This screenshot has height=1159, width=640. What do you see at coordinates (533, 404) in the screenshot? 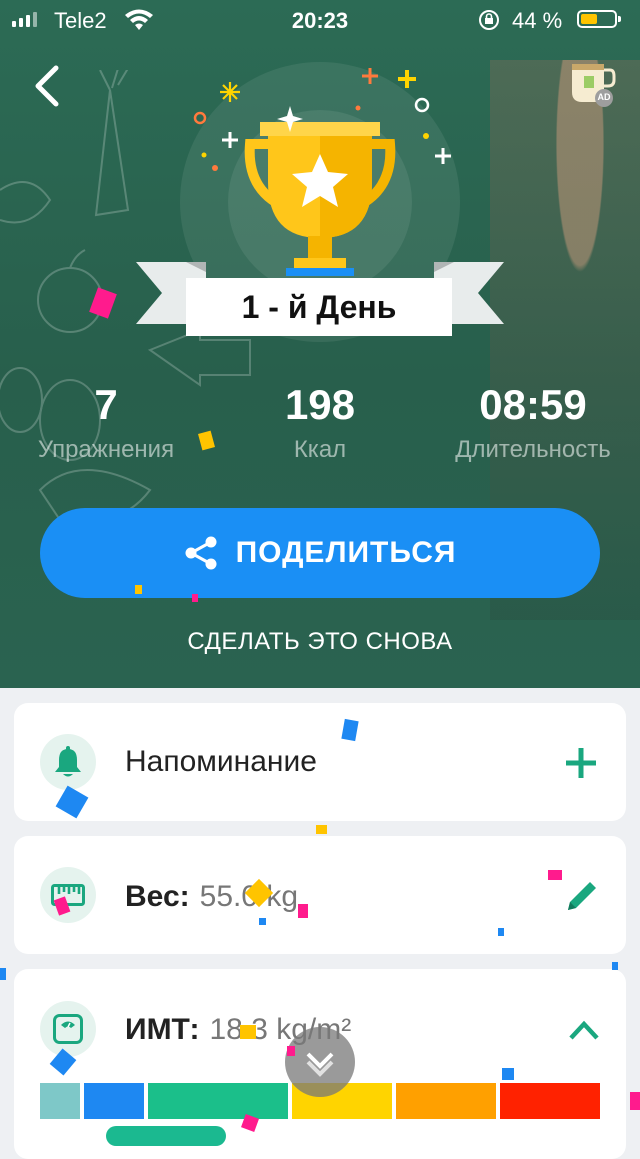
I see `stat-duration-value: 08:59` at bounding box center [533, 404].